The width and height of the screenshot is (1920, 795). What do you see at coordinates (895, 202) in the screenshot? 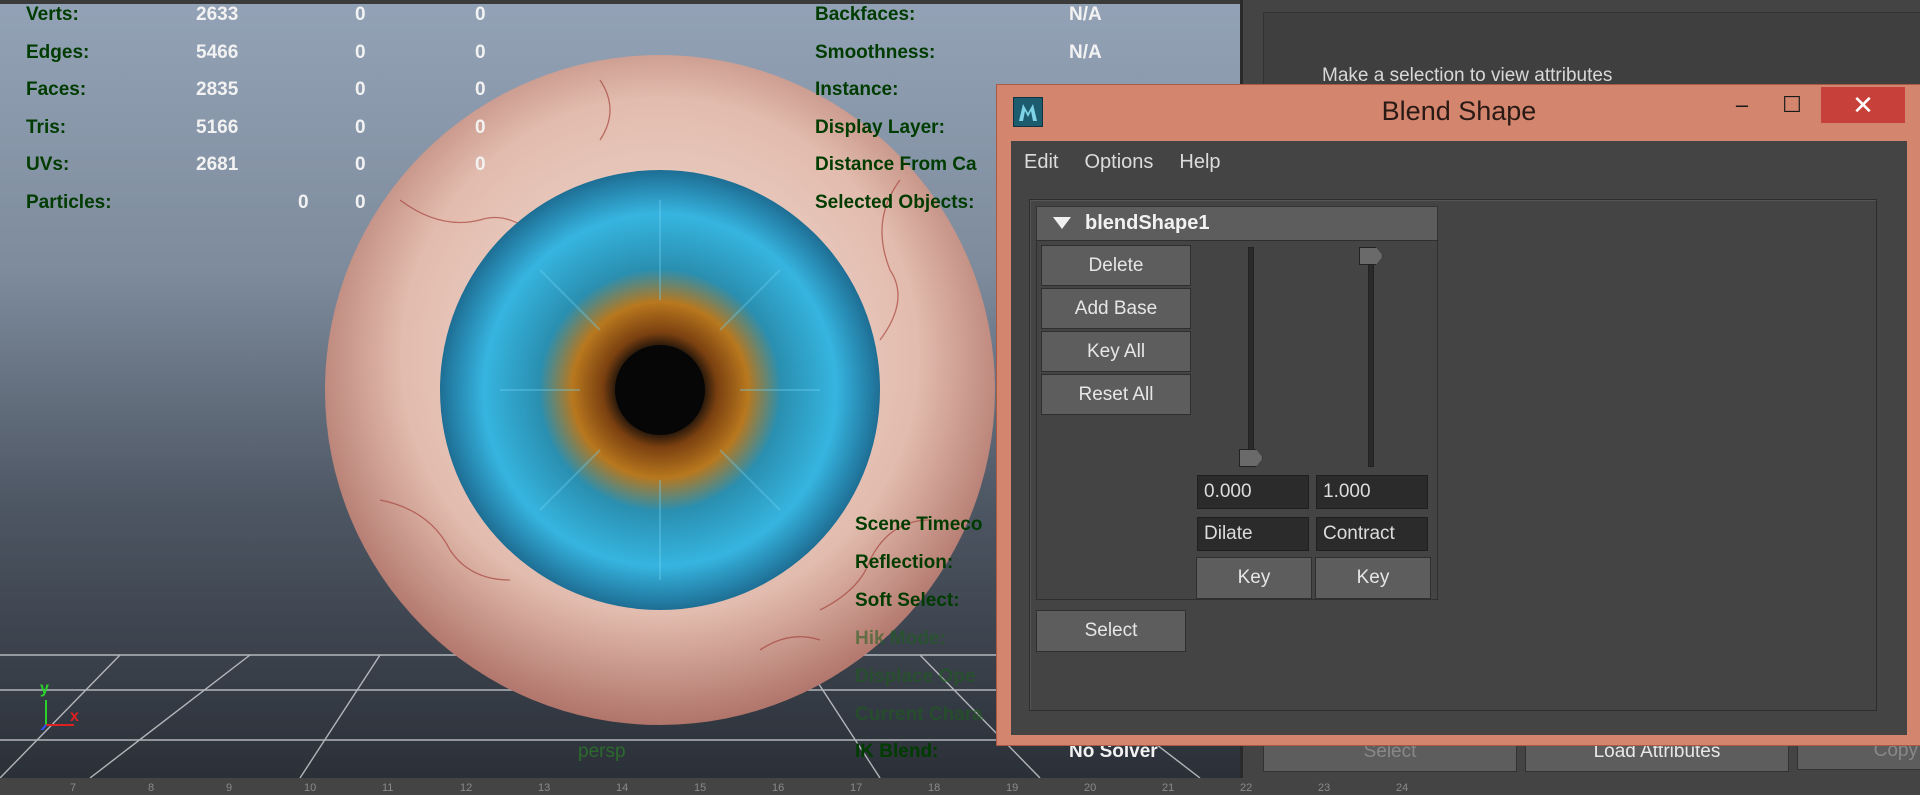
I see `hud-right-label: Selected Objects:` at bounding box center [895, 202].